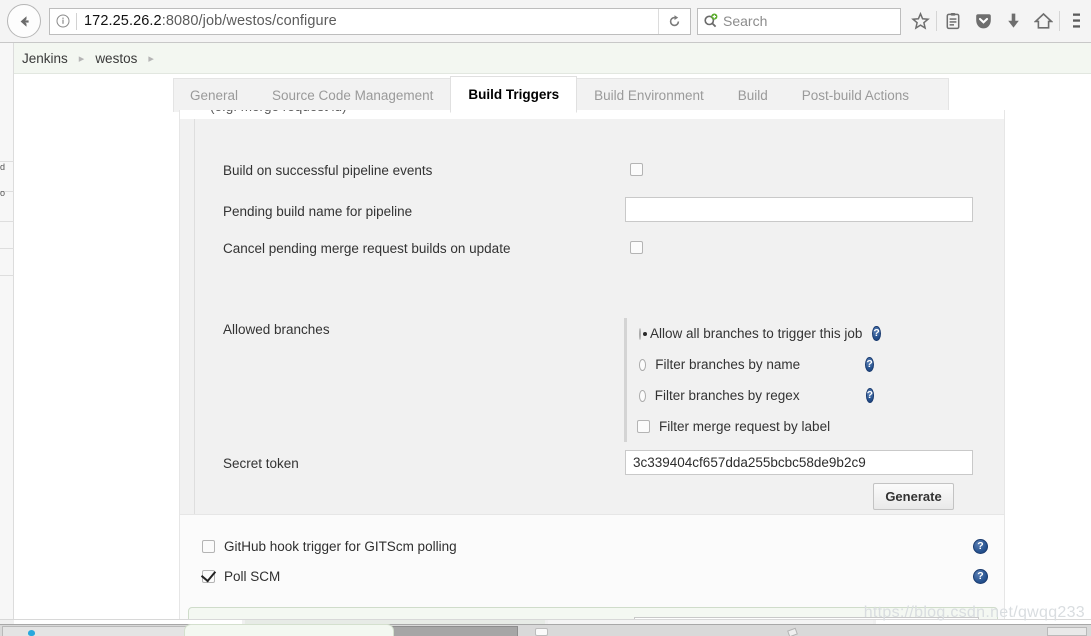 Image resolution: width=1091 pixels, height=636 pixels. Describe the element at coordinates (208, 546) in the screenshot. I see `github-hook-trigger-checkbox` at that location.